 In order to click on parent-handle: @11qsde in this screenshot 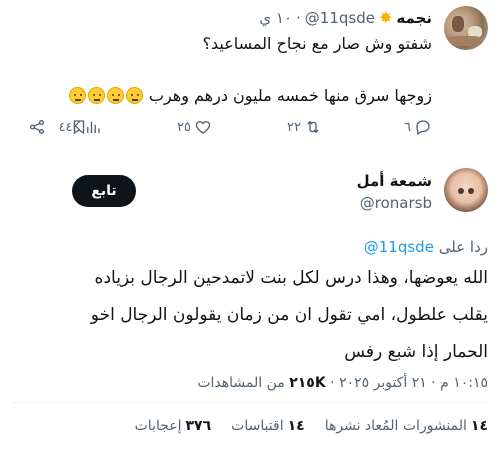, I will do `click(340, 18)`.